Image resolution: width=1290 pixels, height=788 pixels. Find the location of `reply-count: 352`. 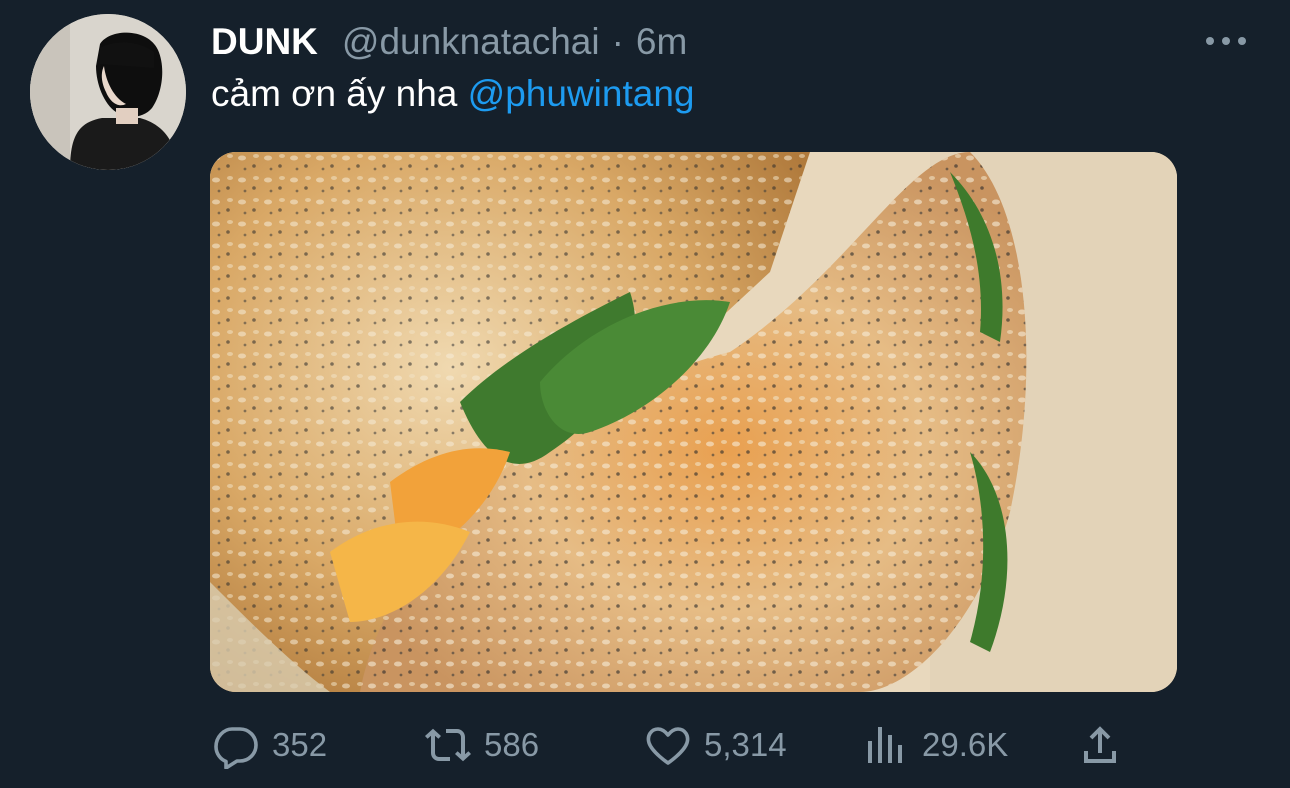

reply-count: 352 is located at coordinates (300, 744).